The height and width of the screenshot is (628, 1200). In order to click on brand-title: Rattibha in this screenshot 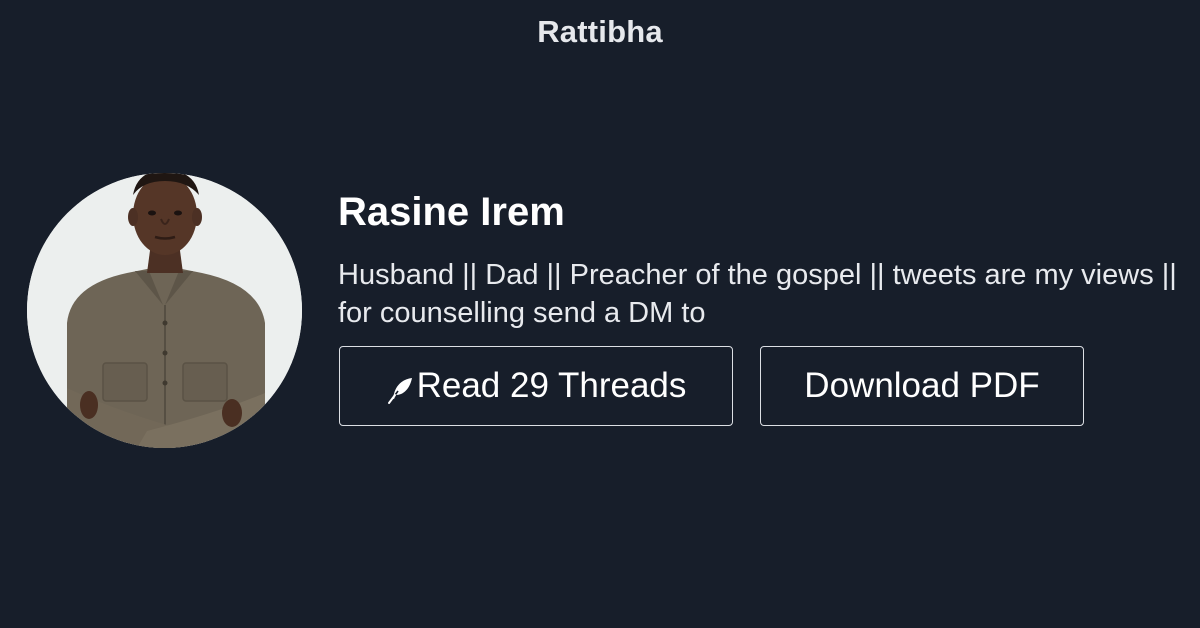, I will do `click(600, 31)`.